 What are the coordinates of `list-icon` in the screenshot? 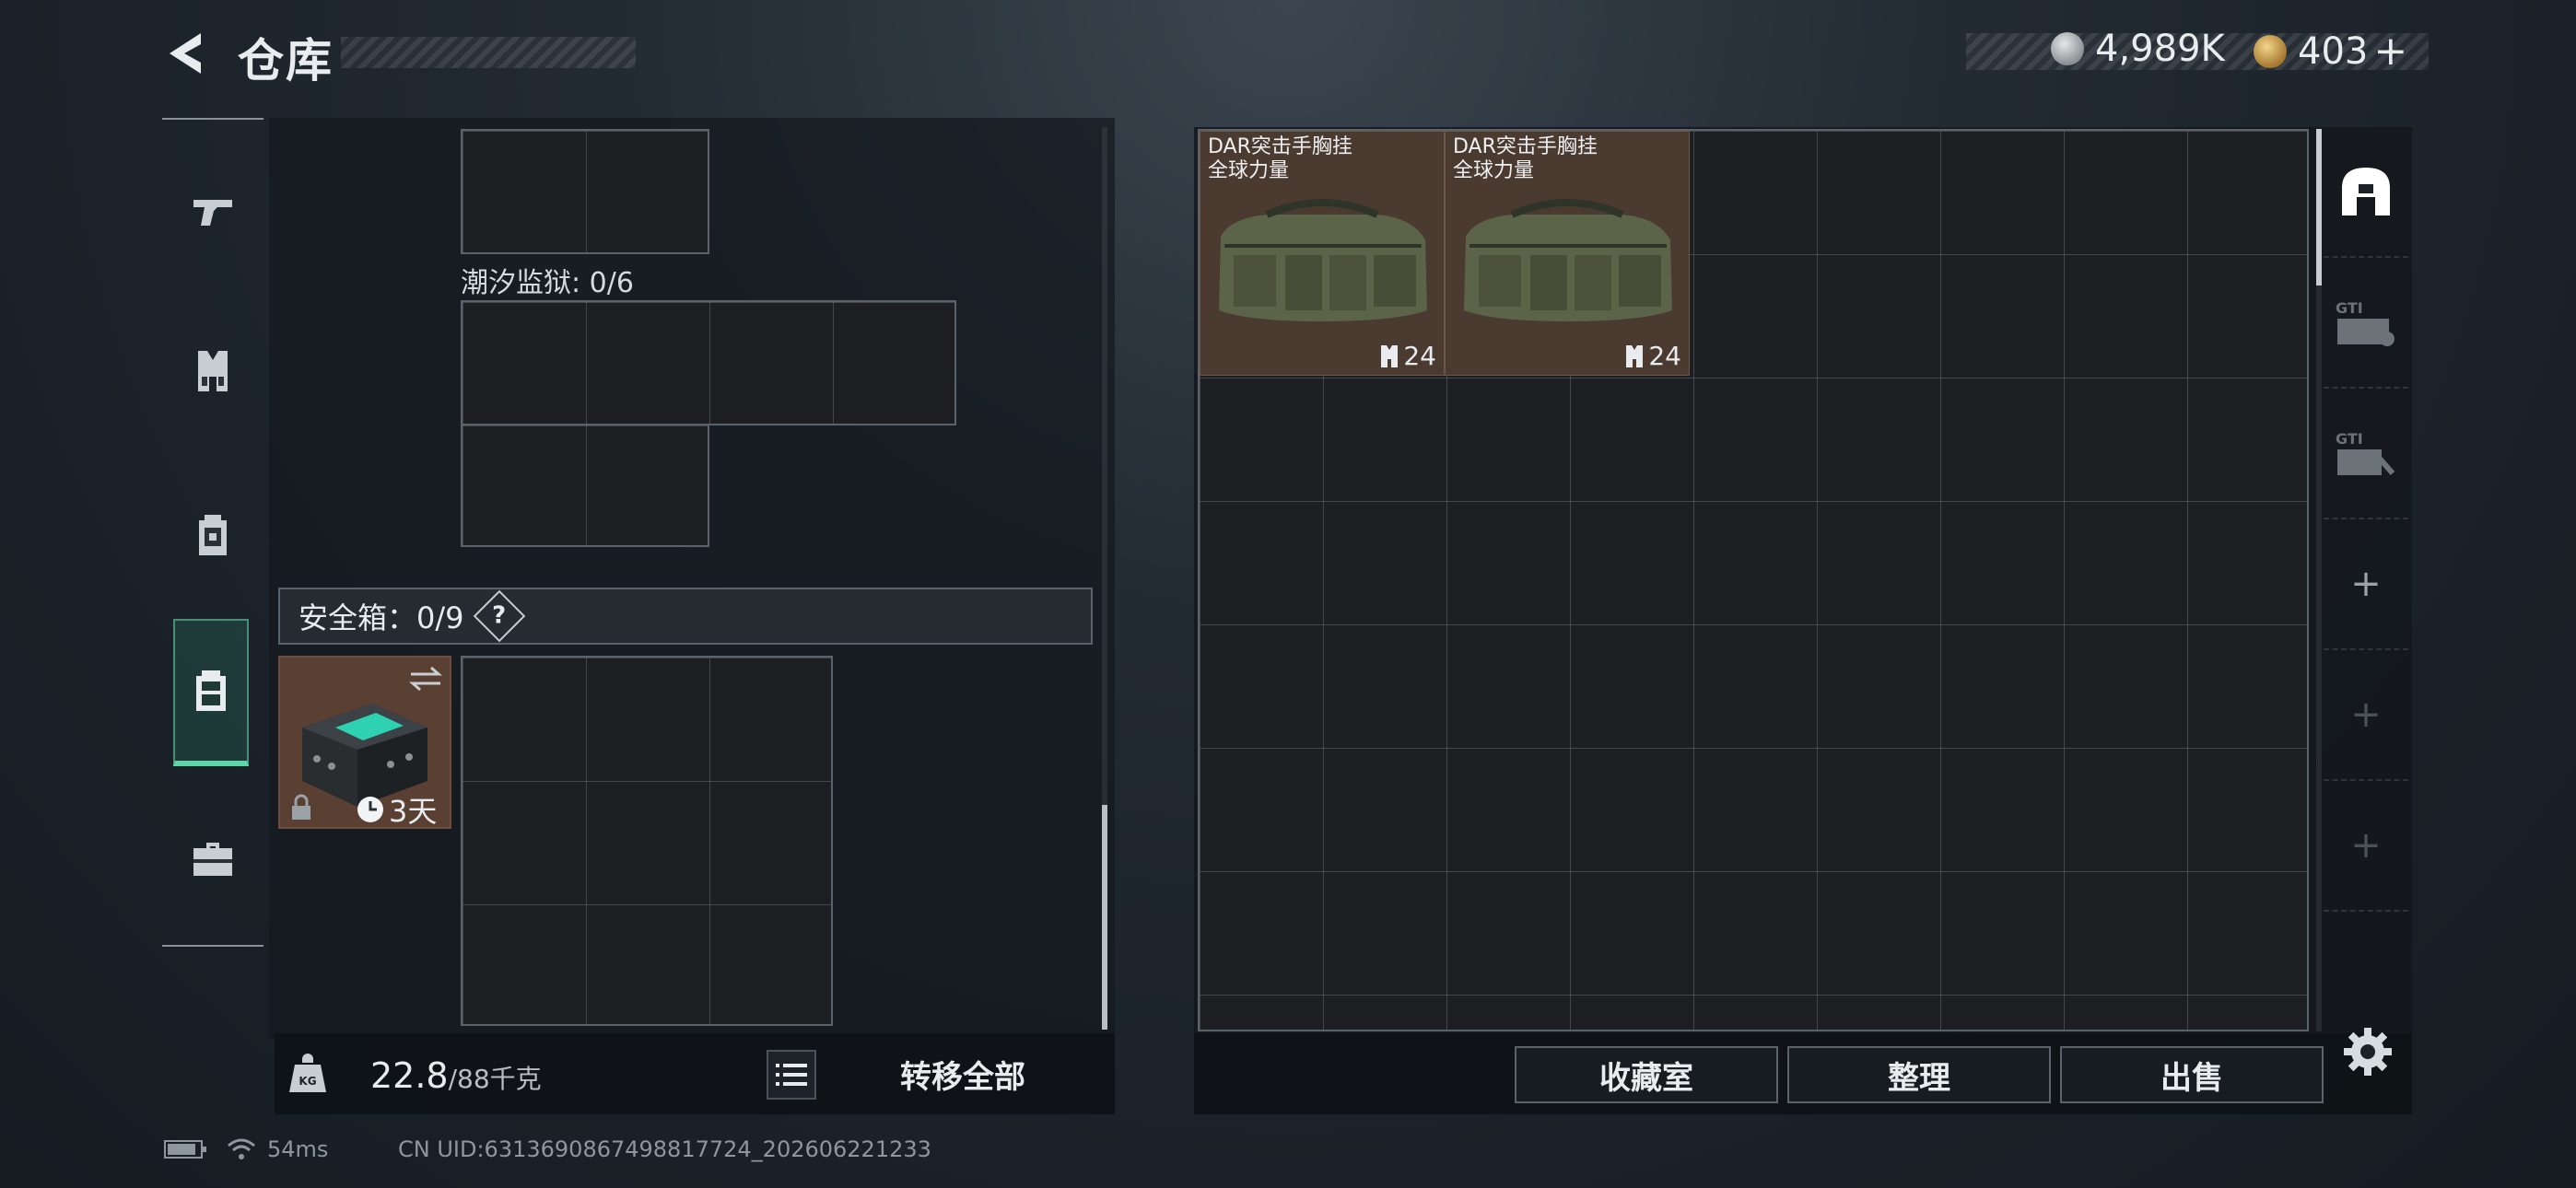 It's located at (791, 1075).